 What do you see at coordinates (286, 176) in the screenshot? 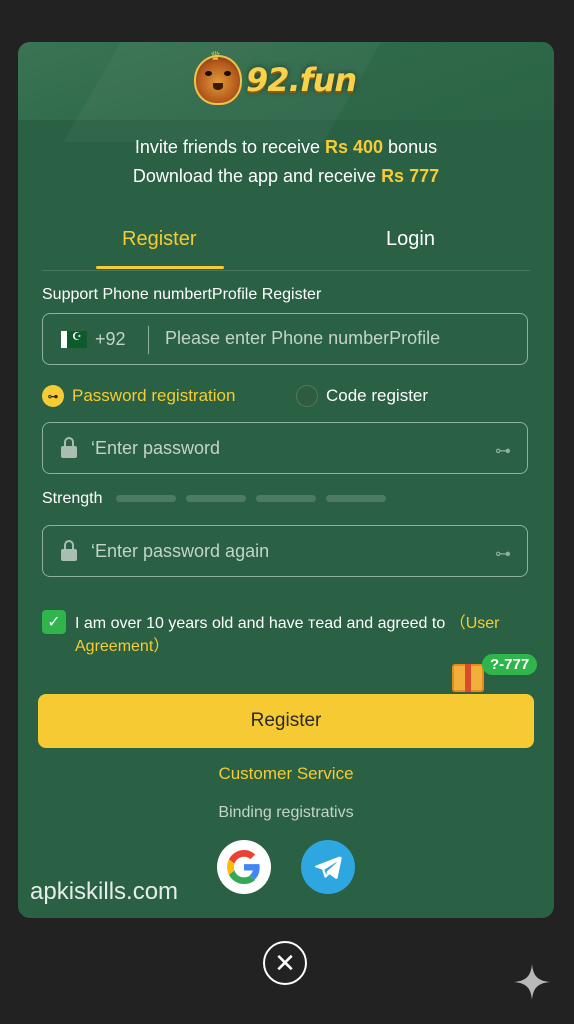
I see `promo-download: Download the app and receive Rs 777` at bounding box center [286, 176].